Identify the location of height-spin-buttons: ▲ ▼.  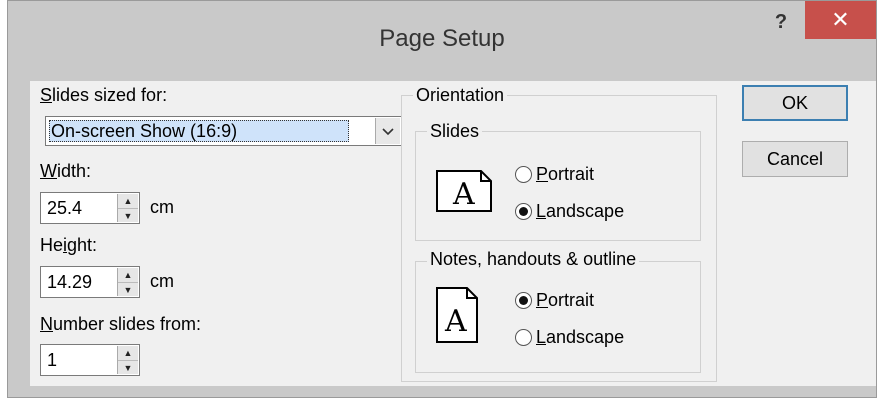
(127, 282).